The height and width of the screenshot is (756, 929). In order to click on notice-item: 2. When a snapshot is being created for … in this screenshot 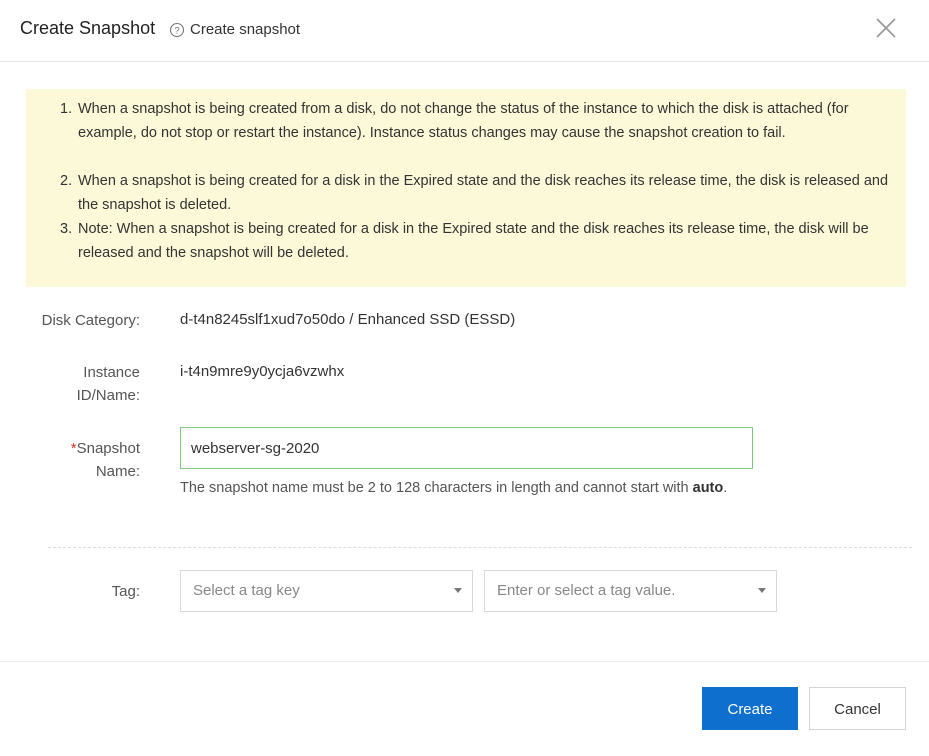, I will do `click(475, 193)`.